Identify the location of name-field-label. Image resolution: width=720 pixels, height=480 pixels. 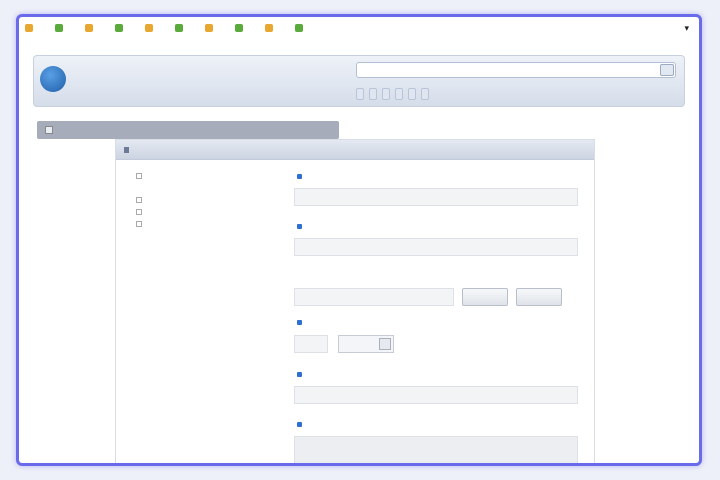
(437, 176).